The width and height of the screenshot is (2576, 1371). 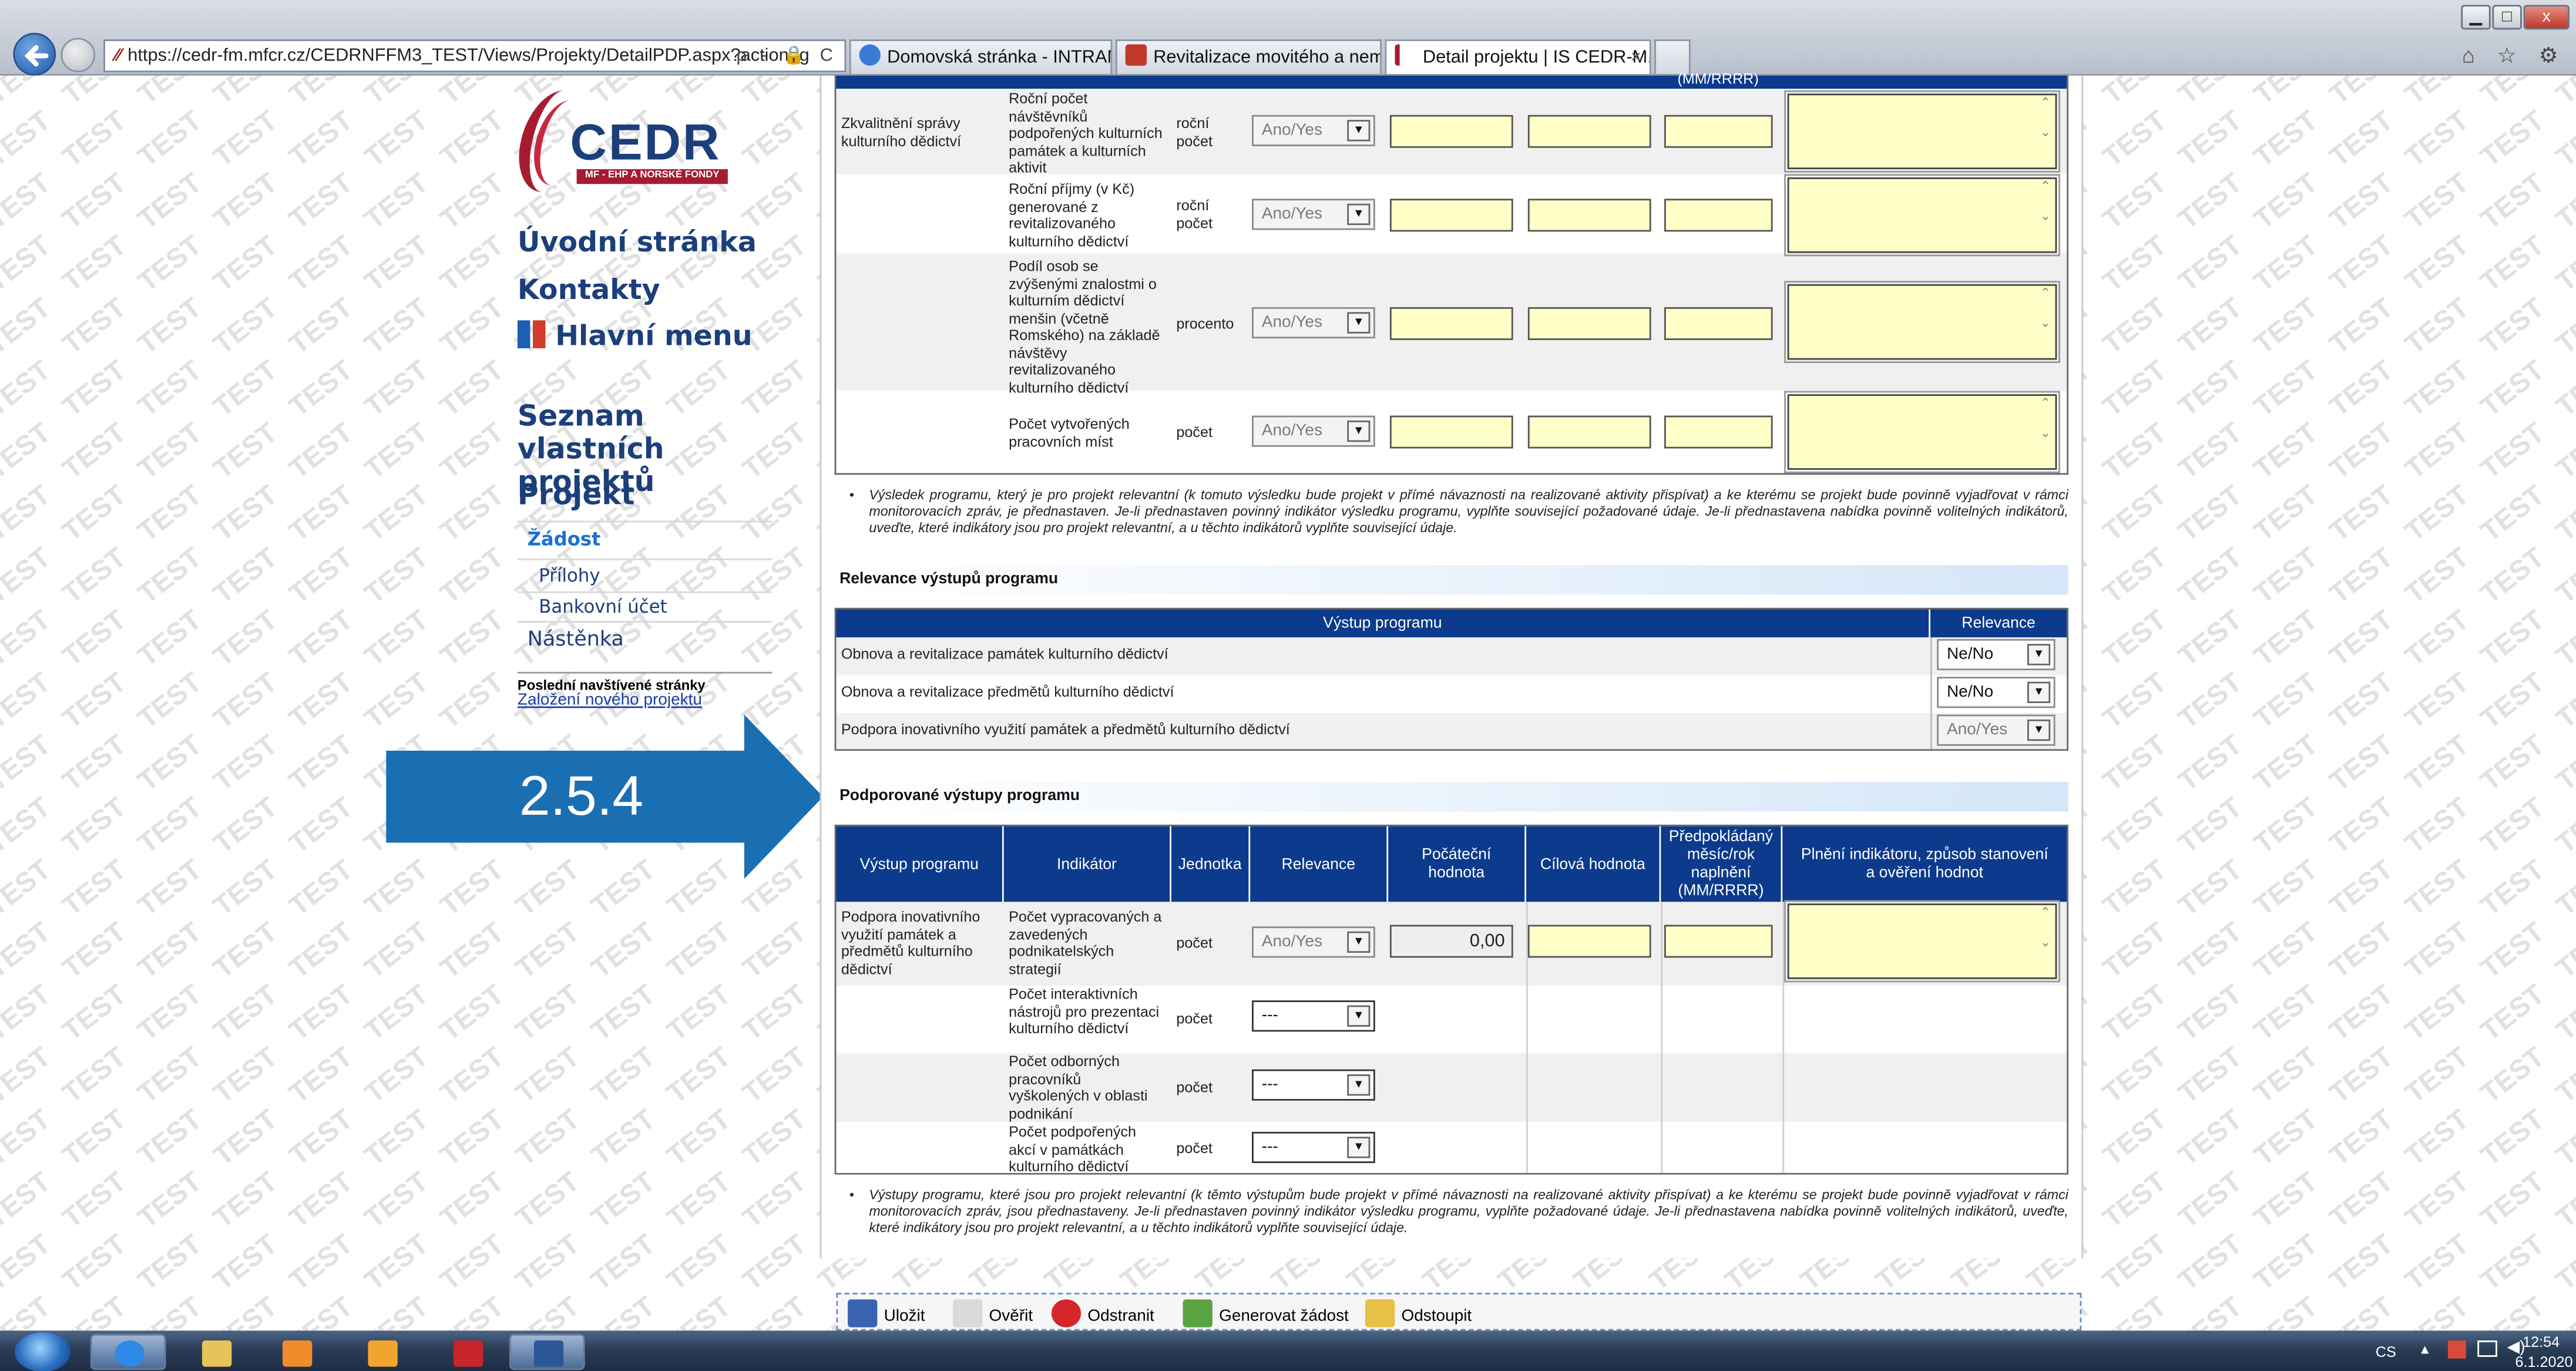 I want to click on address-controls: ρ - 🔒 C, so click(x=788, y=55).